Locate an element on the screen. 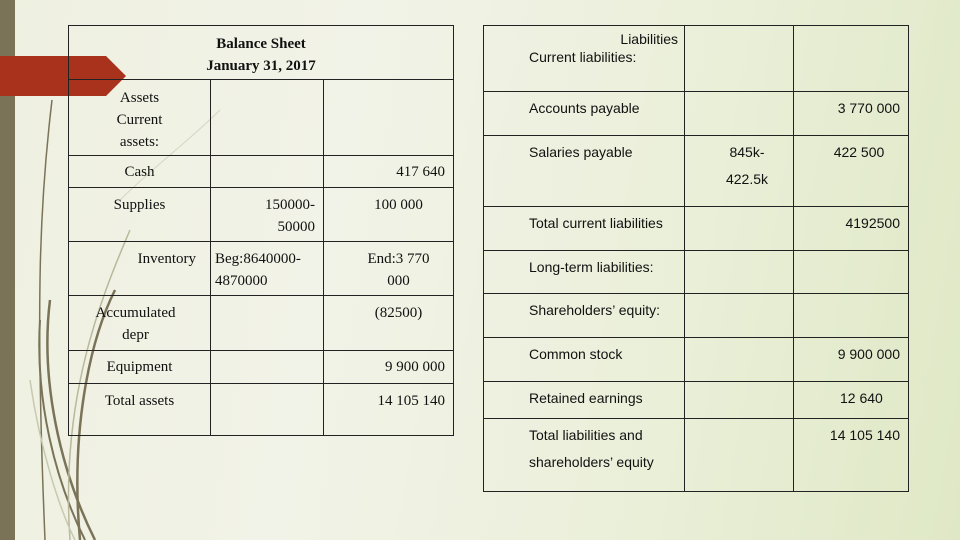 This screenshot has width=960, height=540. row-label: Total current liabilities is located at coordinates (584, 228).